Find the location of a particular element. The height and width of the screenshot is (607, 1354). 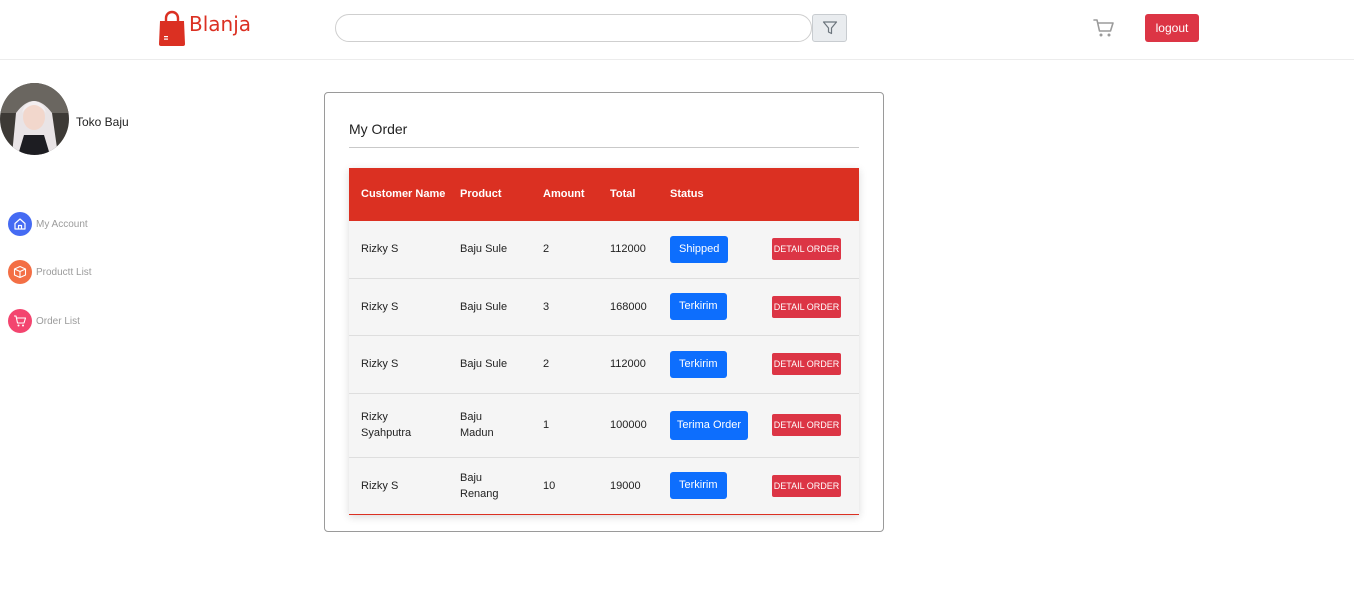

filter-button is located at coordinates (829, 28).